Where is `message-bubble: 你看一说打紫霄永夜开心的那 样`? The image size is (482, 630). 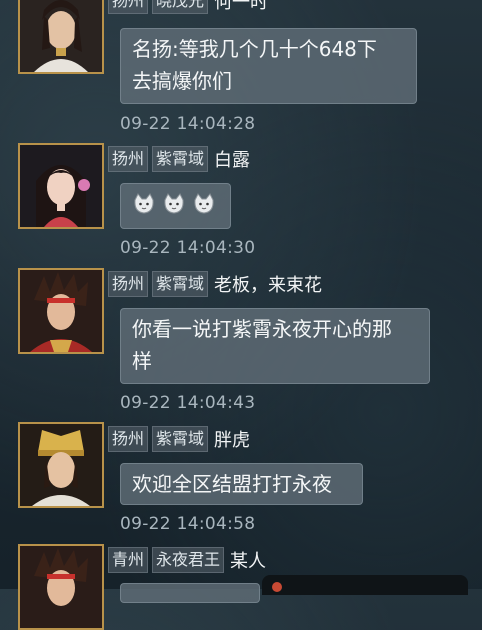 message-bubble: 你看一说打紫霄永夜开心的那 样 is located at coordinates (275, 346).